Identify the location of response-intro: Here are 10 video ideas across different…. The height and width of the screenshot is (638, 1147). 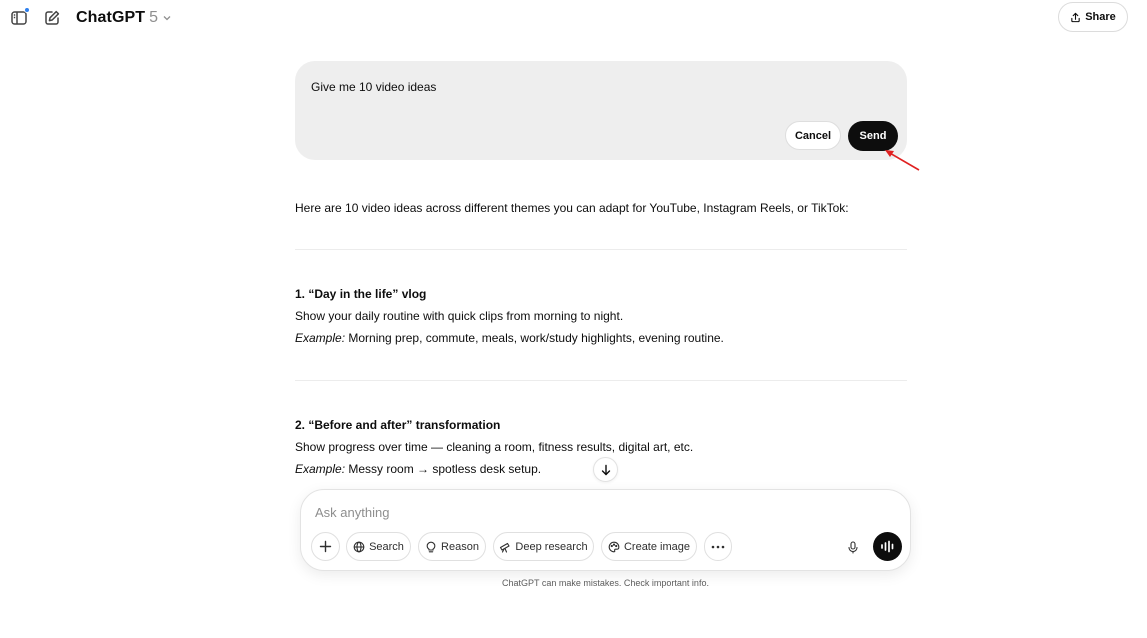
(572, 208).